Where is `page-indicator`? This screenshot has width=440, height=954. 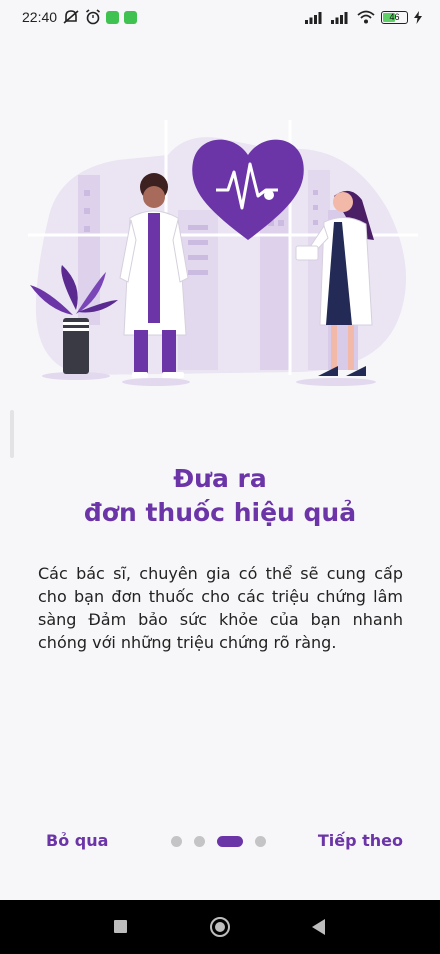
page-indicator is located at coordinates (218, 841).